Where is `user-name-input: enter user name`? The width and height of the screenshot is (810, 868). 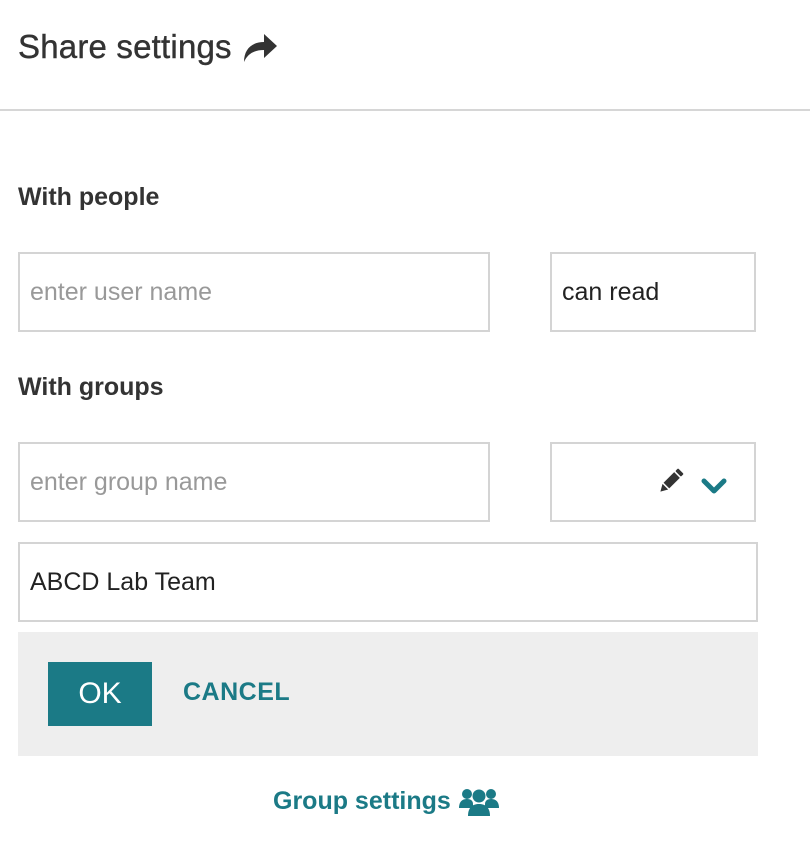 user-name-input: enter user name is located at coordinates (254, 292).